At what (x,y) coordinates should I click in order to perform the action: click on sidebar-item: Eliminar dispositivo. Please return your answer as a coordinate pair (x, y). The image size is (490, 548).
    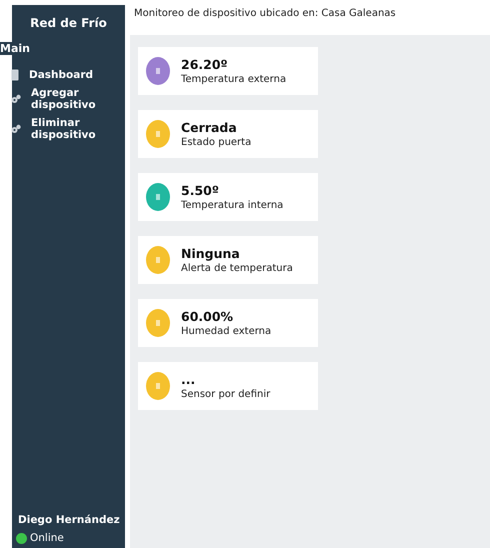
    Looking at the image, I should click on (68, 129).